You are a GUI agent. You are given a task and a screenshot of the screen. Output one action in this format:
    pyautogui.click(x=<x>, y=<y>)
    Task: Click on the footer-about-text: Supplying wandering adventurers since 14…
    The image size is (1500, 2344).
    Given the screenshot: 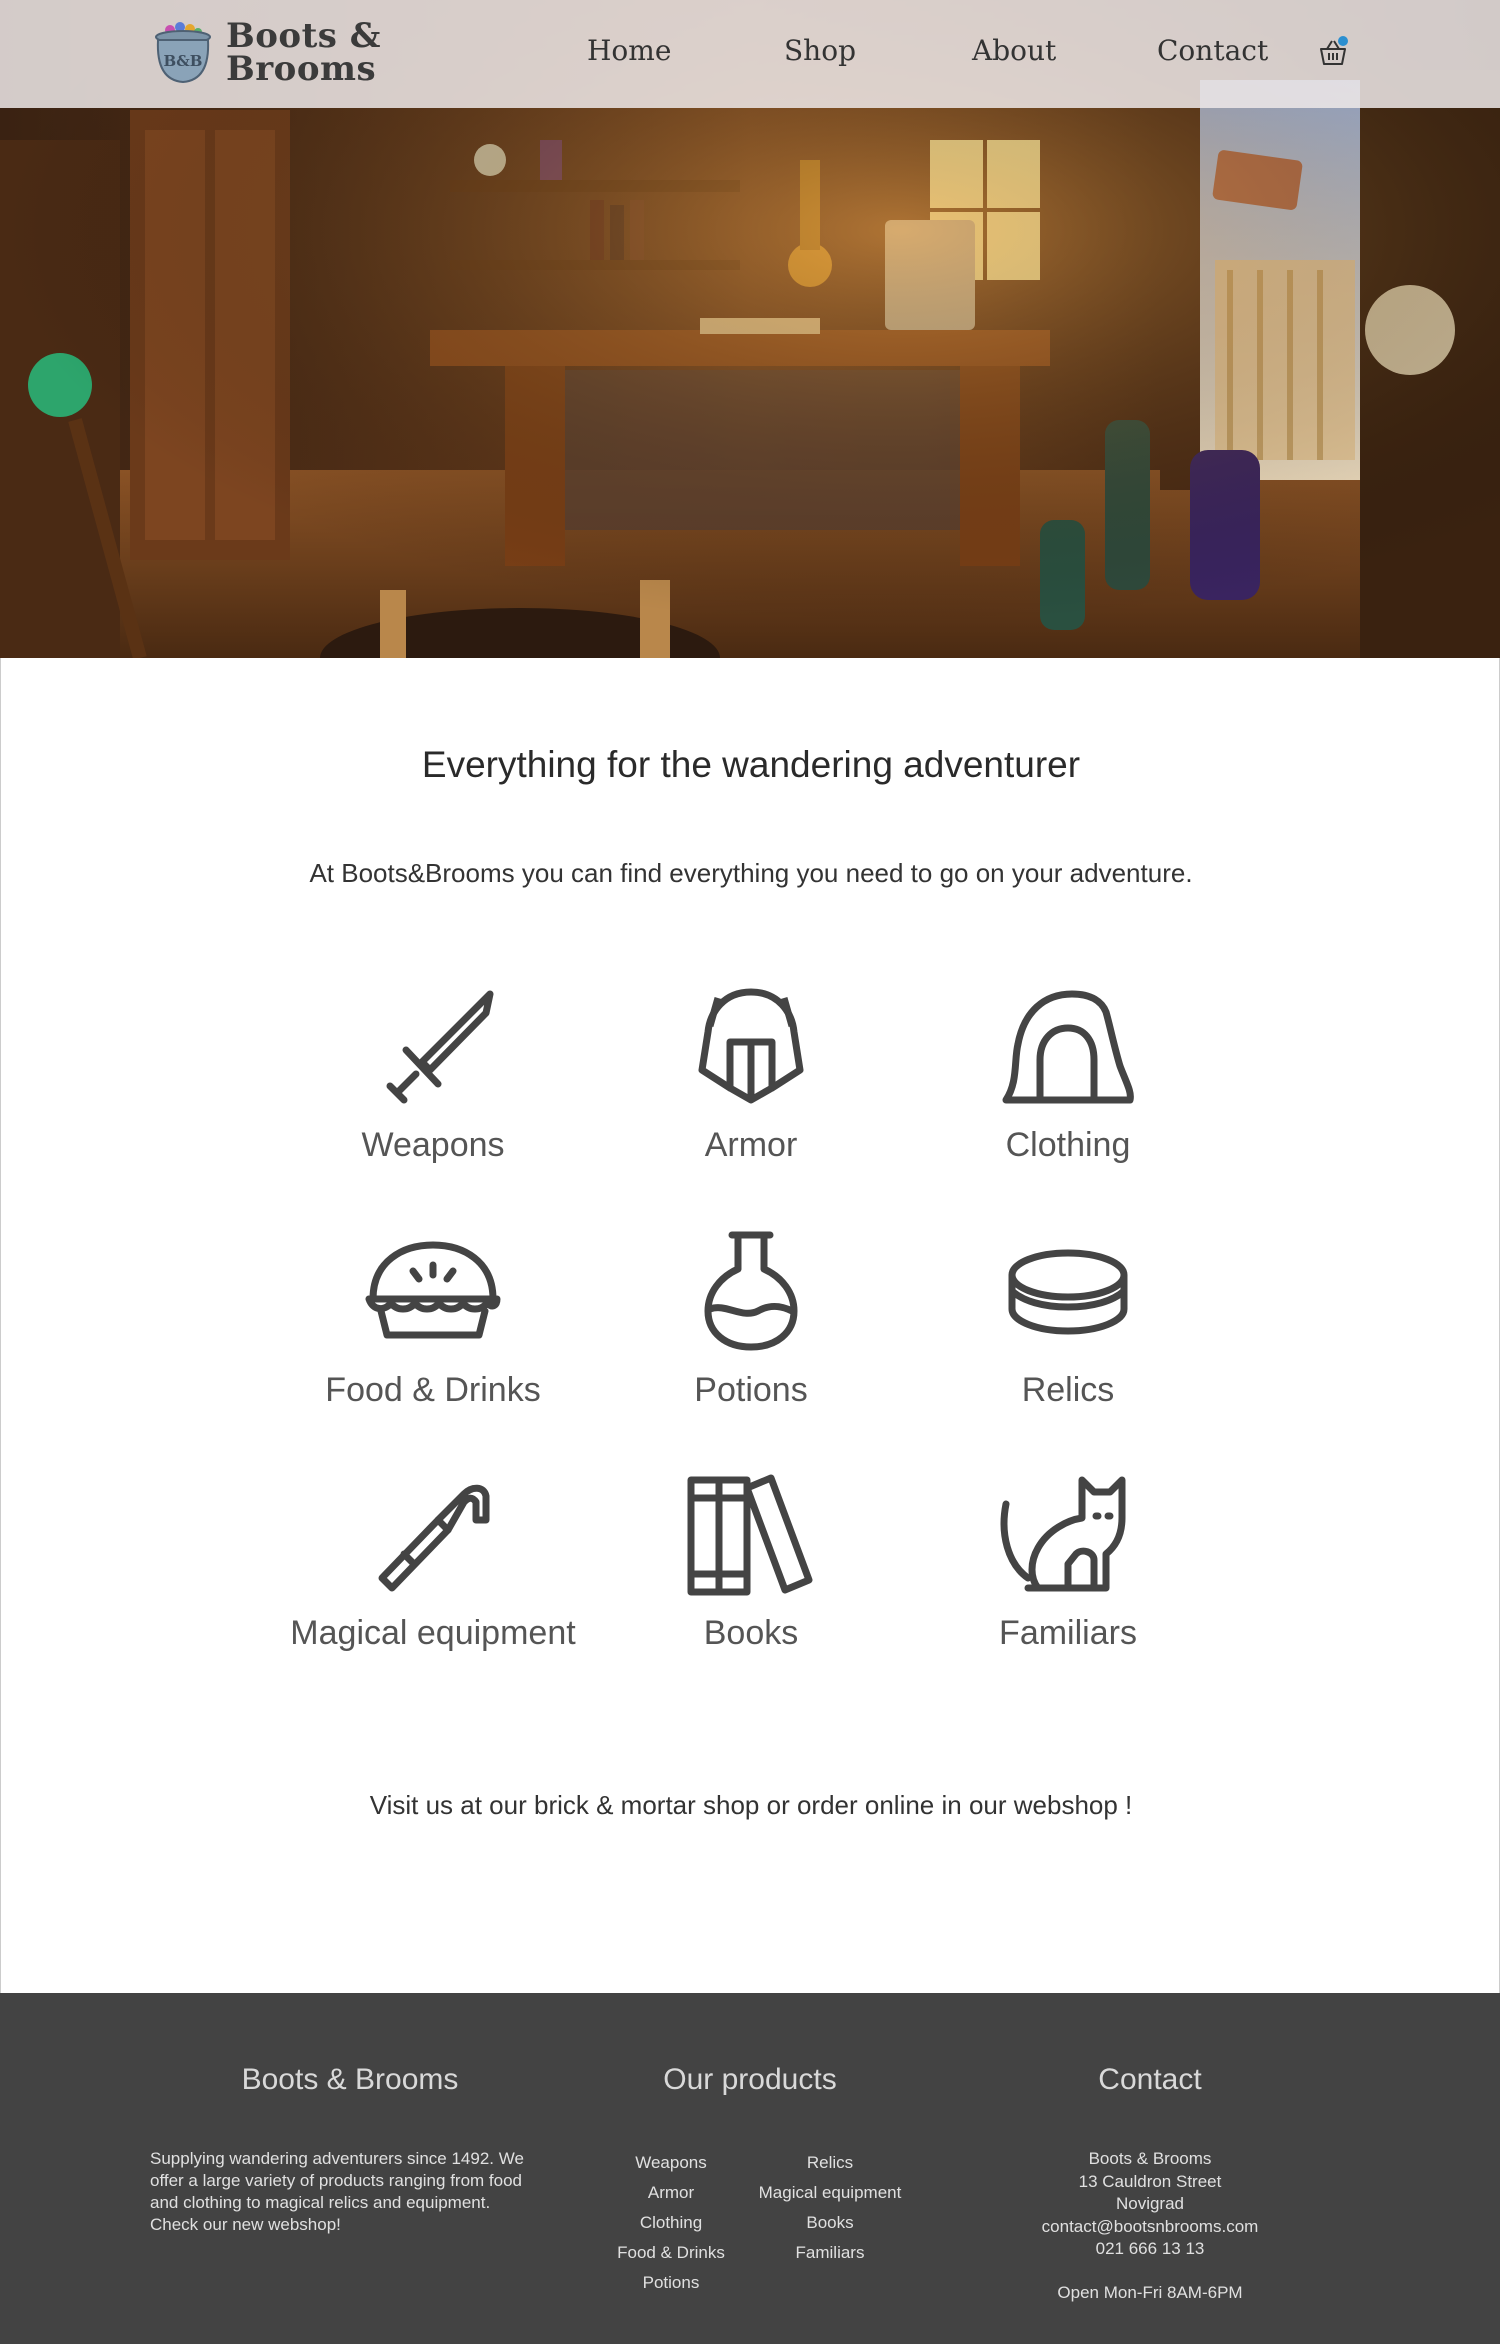 What is the action you would take?
    pyautogui.click(x=337, y=2191)
    